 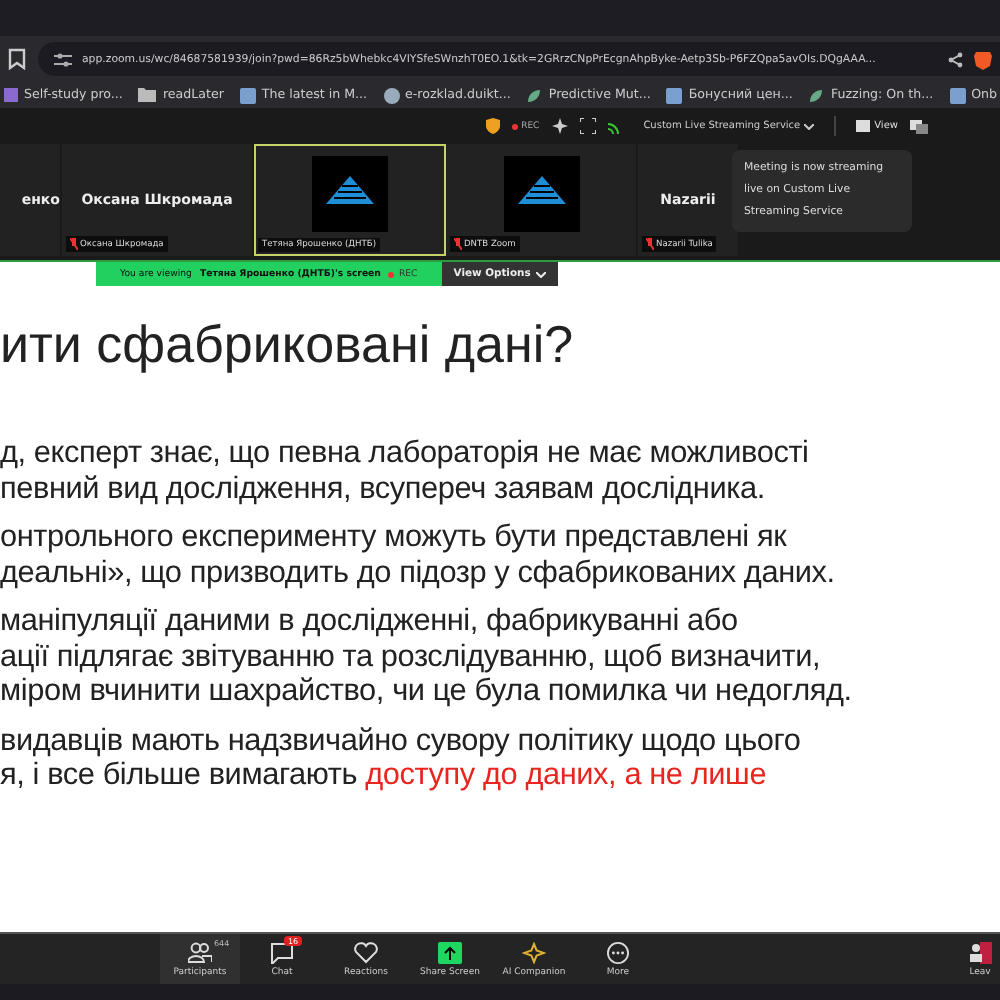 What do you see at coordinates (282, 952) in the screenshot?
I see `chat-bubble-icon` at bounding box center [282, 952].